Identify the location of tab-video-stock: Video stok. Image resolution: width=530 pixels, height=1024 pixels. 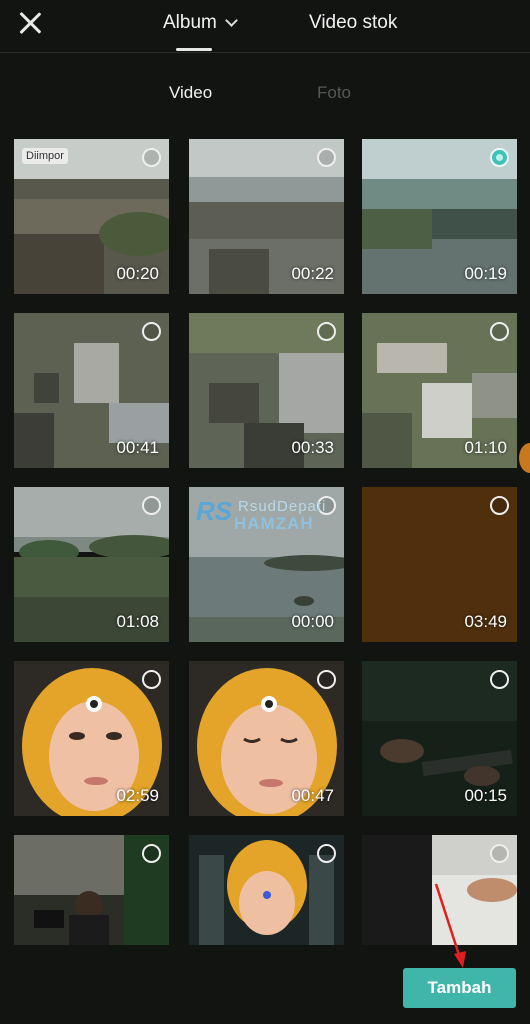
(353, 23).